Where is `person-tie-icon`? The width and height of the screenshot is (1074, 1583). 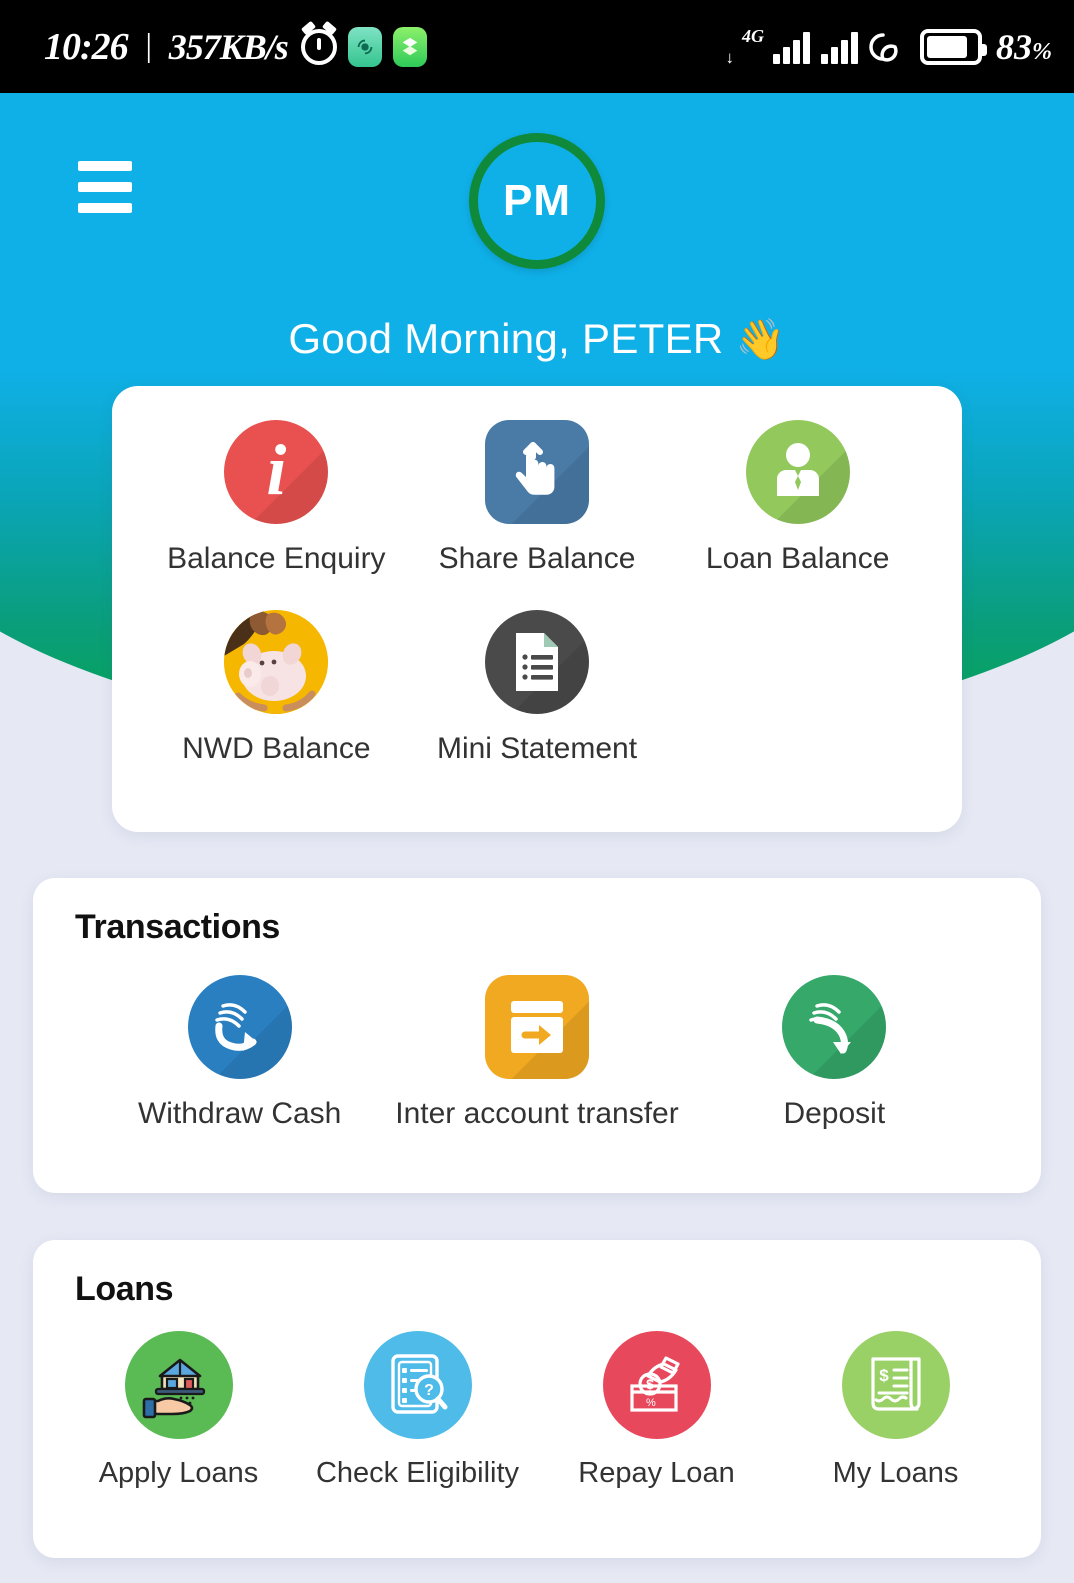
person-tie-icon is located at coordinates (797, 472).